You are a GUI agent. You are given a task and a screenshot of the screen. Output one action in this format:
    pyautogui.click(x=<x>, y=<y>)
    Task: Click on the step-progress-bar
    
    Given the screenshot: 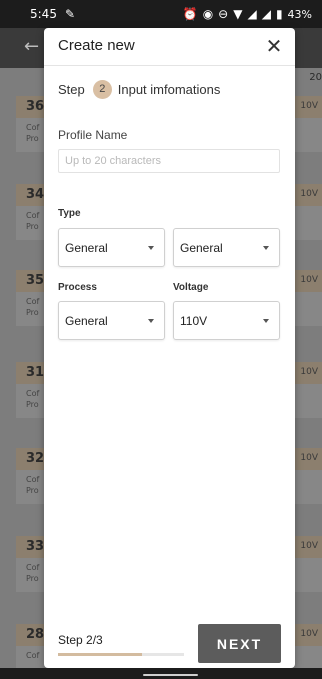 What is the action you would take?
    pyautogui.click(x=121, y=654)
    